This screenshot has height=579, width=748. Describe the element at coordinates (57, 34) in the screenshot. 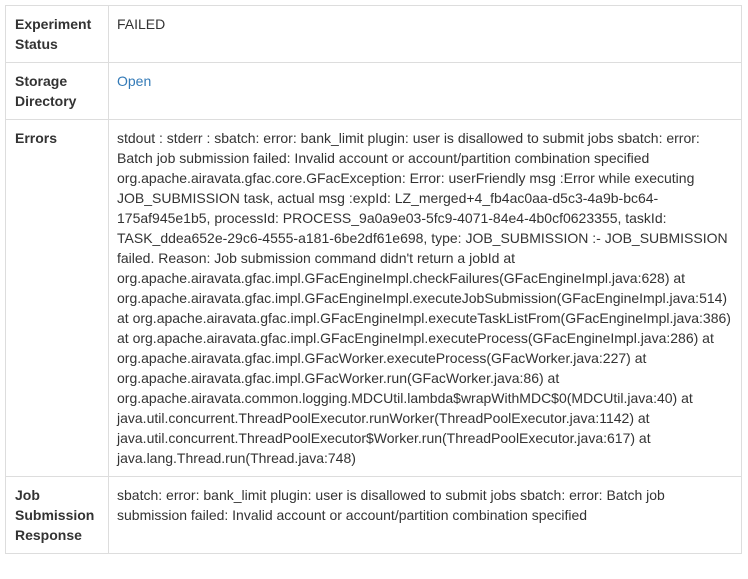

I see `experiment-status-label: Experiment Status` at that location.